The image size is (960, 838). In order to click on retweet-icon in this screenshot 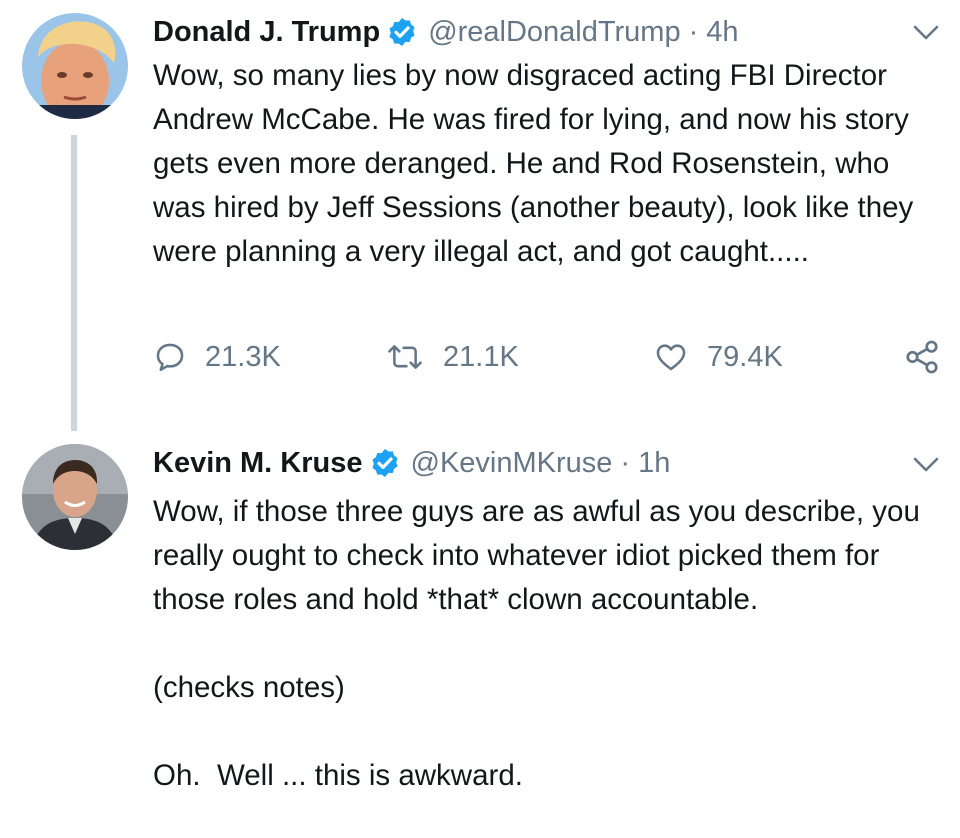, I will do `click(405, 357)`.